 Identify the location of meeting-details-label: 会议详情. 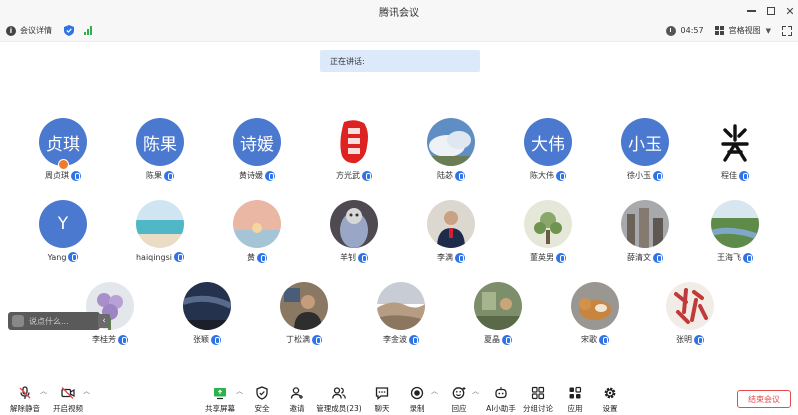
(36, 30).